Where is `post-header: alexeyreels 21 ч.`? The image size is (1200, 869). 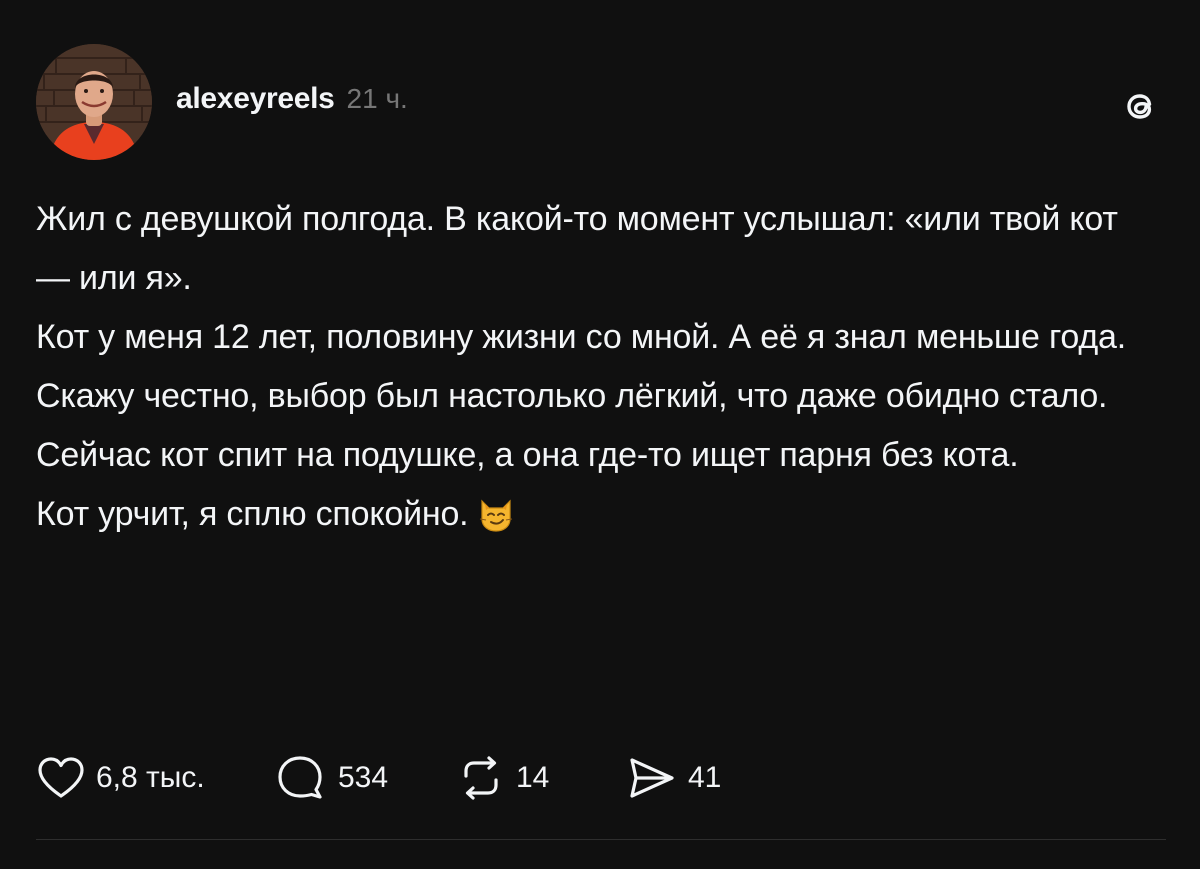 post-header: alexeyreels 21 ч. is located at coordinates (292, 102).